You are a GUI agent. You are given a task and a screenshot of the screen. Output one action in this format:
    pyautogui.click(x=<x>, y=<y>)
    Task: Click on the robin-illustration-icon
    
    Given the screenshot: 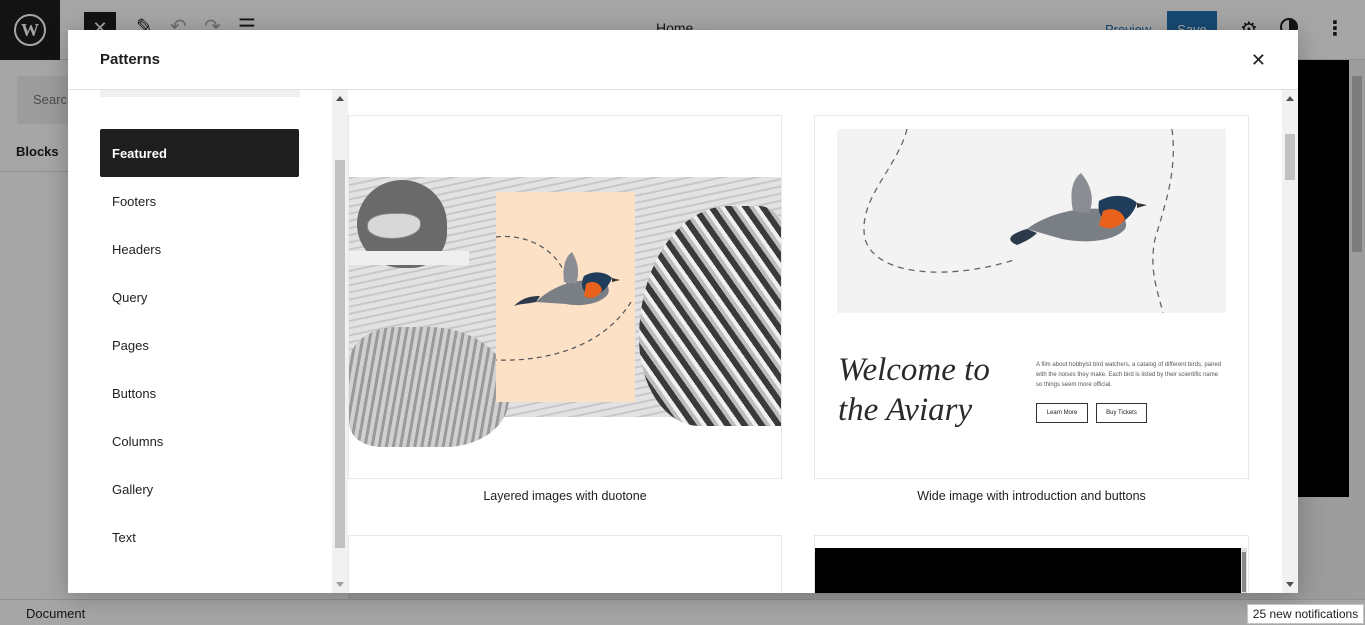 What is the action you would take?
    pyautogui.click(x=563, y=298)
    